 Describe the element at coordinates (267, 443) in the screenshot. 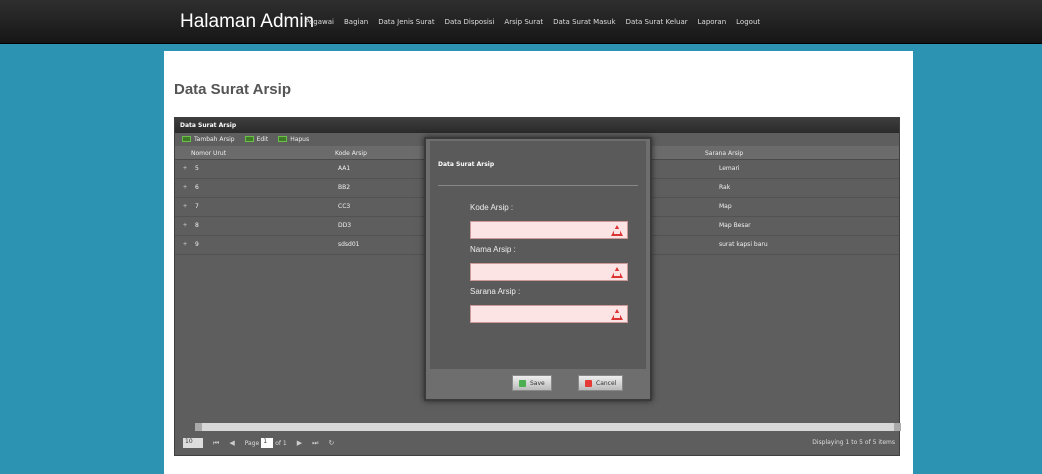

I see `page-number-input: 1` at that location.